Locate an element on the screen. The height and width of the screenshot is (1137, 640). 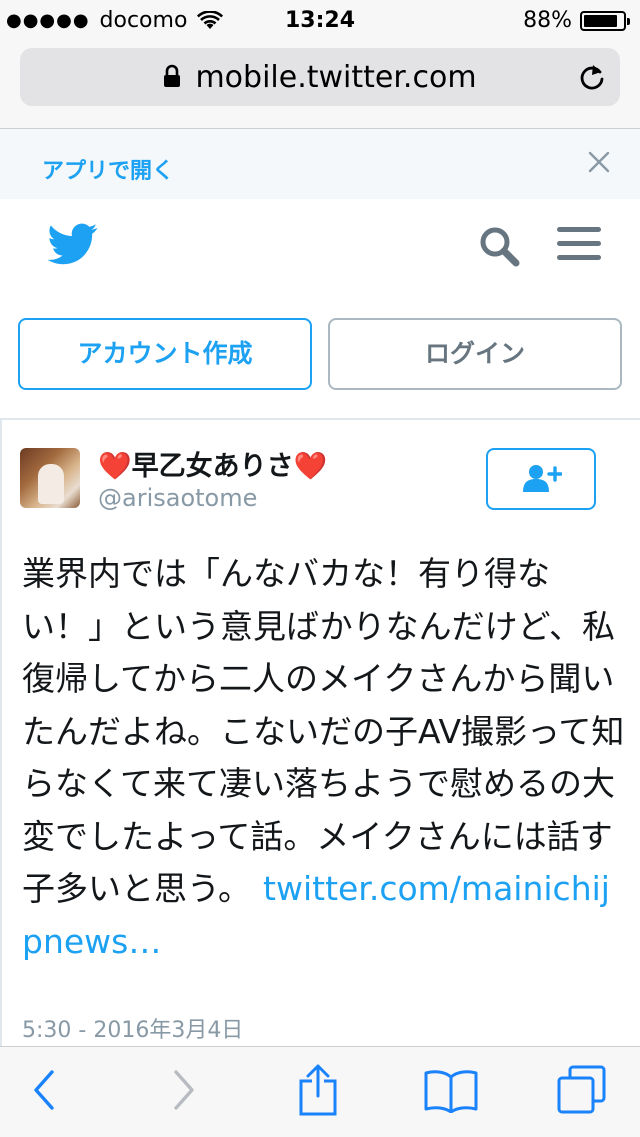
display-name-text: 早乙女ありさ is located at coordinates (212, 466).